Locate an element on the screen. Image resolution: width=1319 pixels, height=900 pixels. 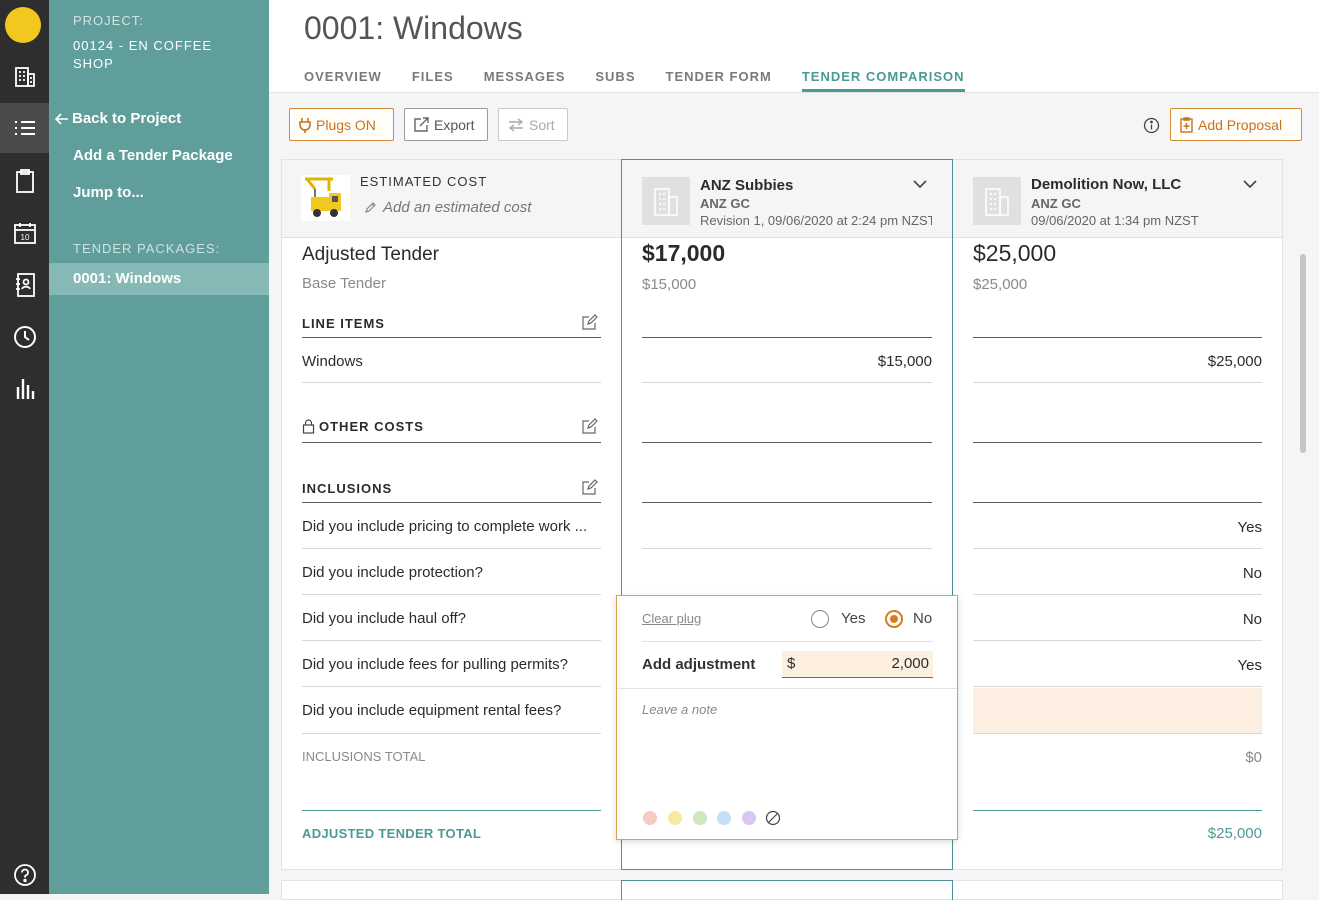
info-icon is located at coordinates (1151, 128).